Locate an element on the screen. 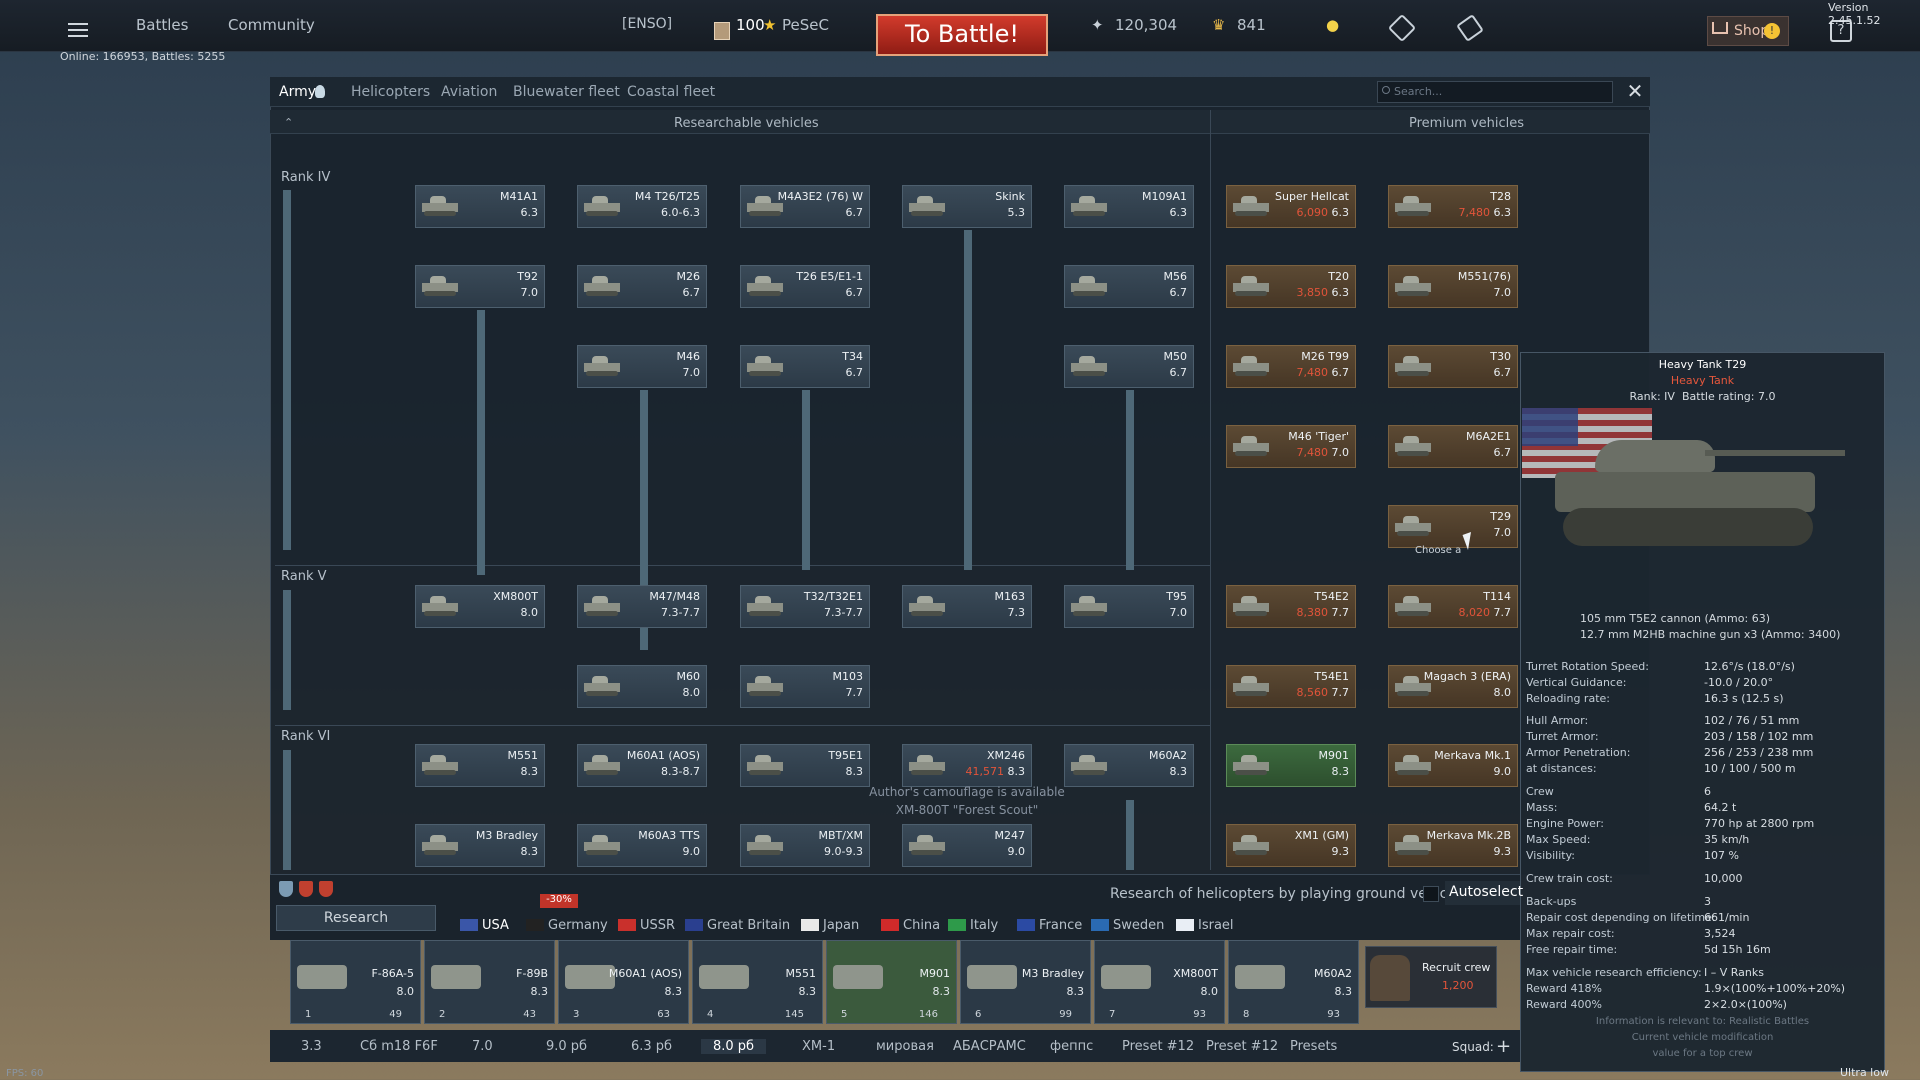 This screenshot has height=1080, width=1920. research-button: Research is located at coordinates (356, 918).